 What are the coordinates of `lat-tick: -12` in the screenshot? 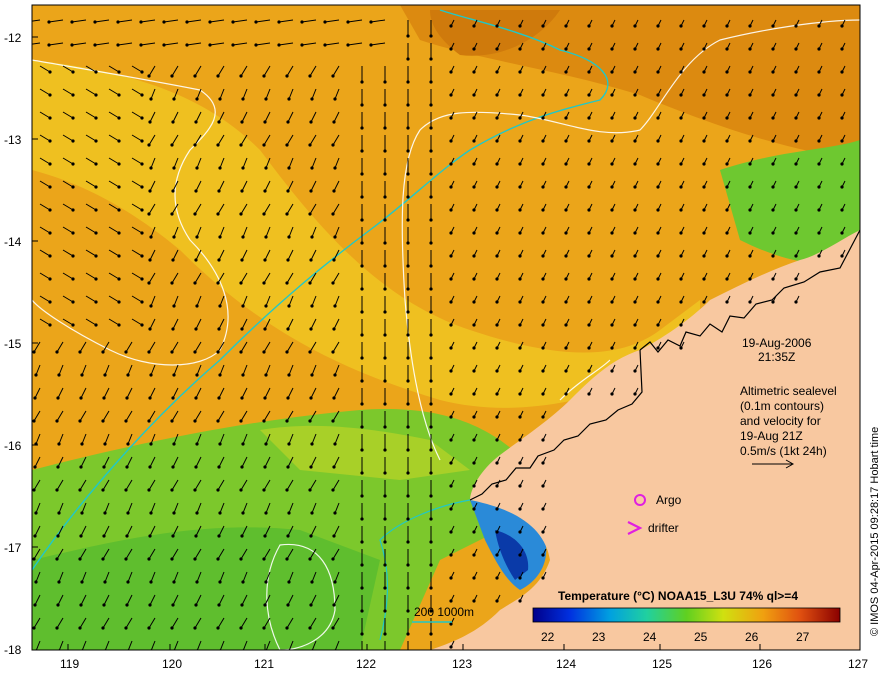 It's located at (13, 38).